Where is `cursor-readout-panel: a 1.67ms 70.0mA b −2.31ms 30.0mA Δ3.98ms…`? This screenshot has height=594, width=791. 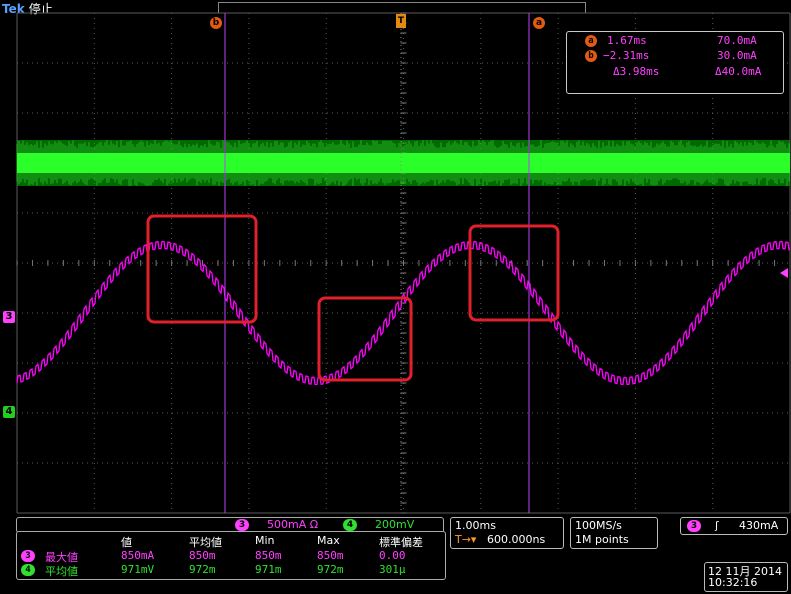
cursor-readout-panel: a 1.67ms 70.0mA b −2.31ms 30.0mA Δ3.98ms… is located at coordinates (675, 62).